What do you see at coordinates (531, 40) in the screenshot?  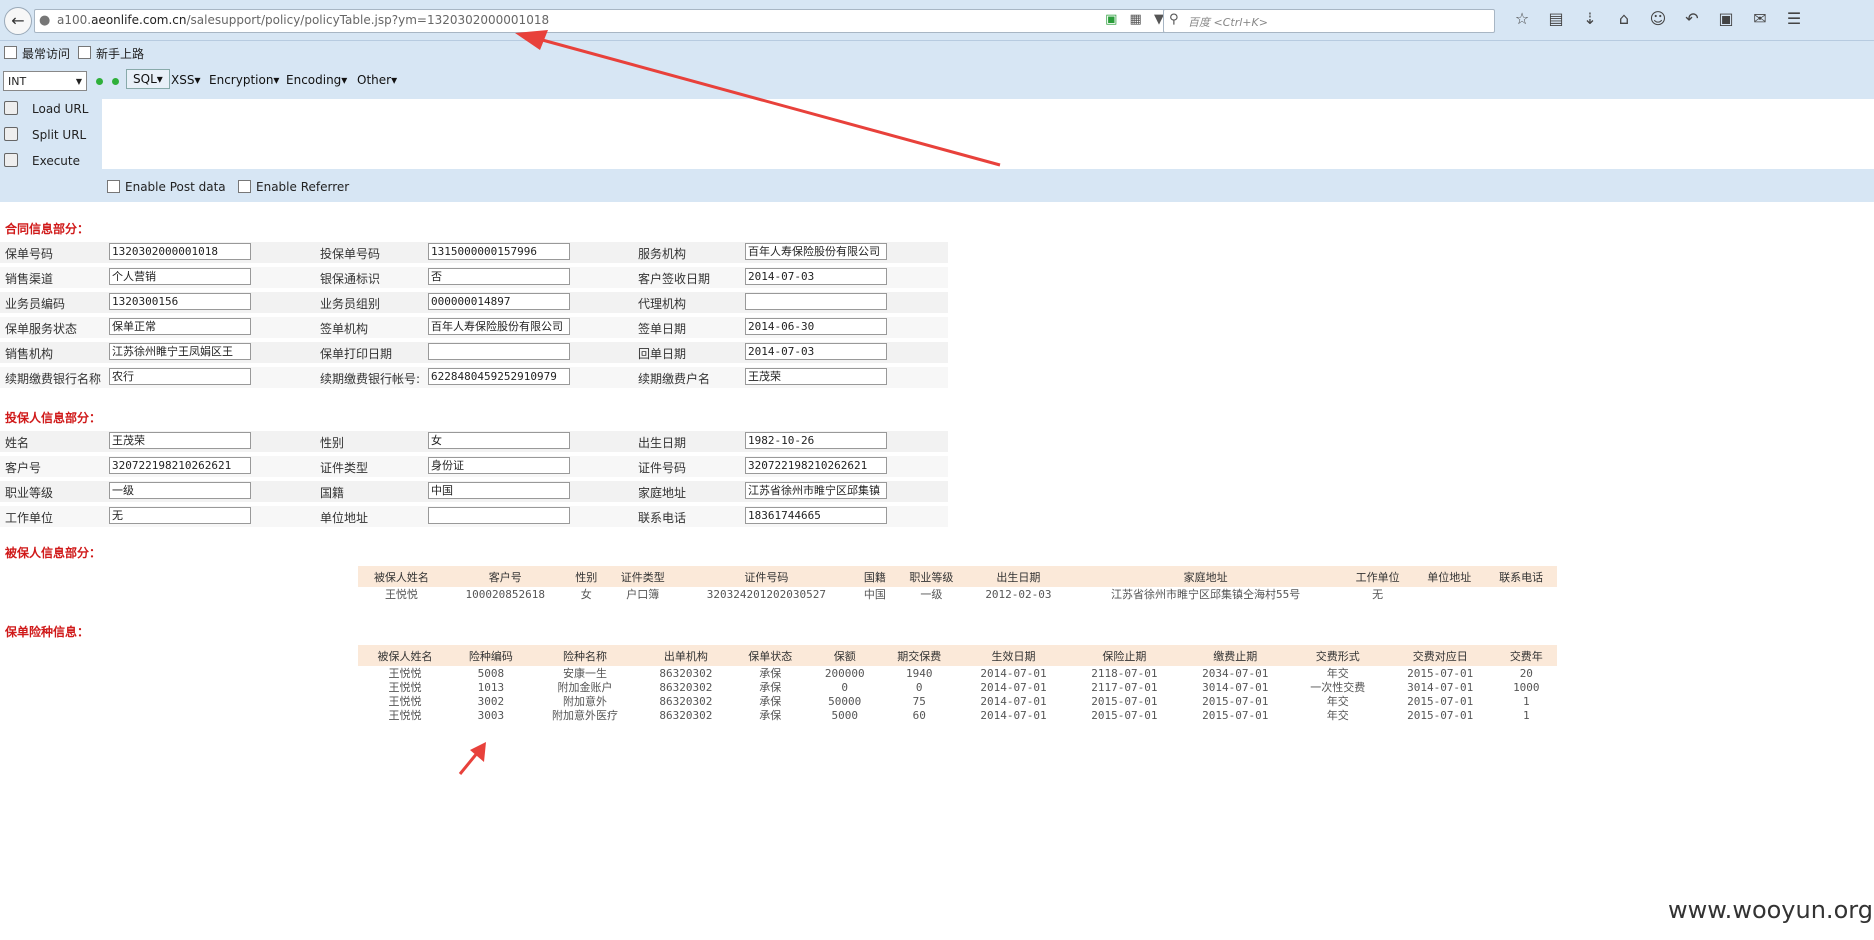 I see `arrow-head-url` at bounding box center [531, 40].